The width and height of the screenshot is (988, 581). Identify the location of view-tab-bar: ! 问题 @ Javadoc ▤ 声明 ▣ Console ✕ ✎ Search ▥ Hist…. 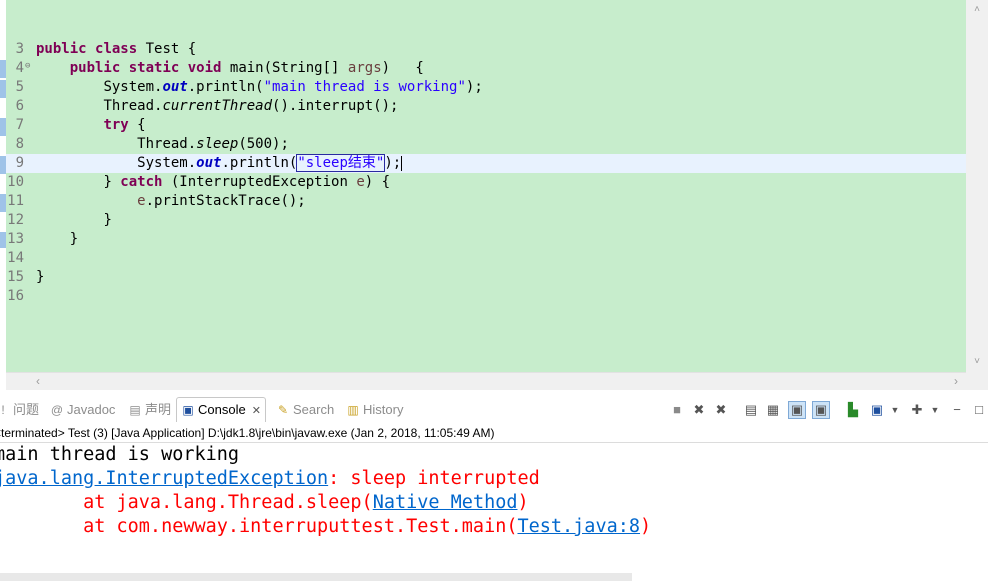
(494, 409).